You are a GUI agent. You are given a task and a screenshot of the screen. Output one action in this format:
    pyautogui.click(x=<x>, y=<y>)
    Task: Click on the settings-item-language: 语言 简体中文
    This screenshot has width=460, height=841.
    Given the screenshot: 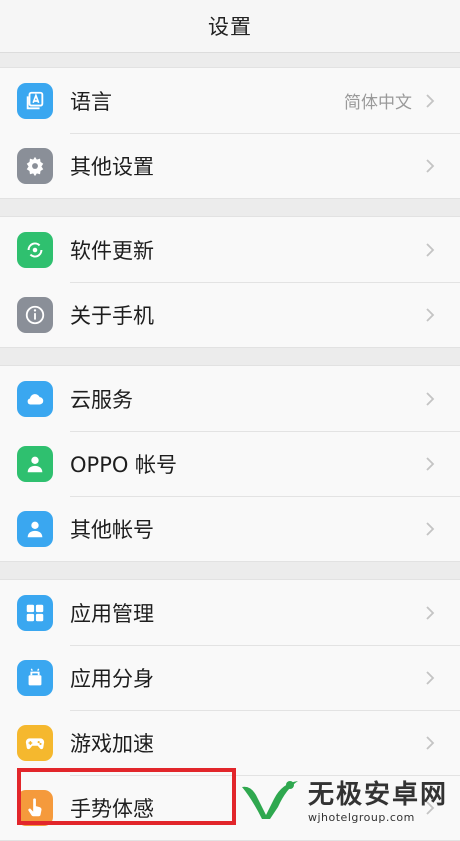 What is the action you would take?
    pyautogui.click(x=230, y=100)
    